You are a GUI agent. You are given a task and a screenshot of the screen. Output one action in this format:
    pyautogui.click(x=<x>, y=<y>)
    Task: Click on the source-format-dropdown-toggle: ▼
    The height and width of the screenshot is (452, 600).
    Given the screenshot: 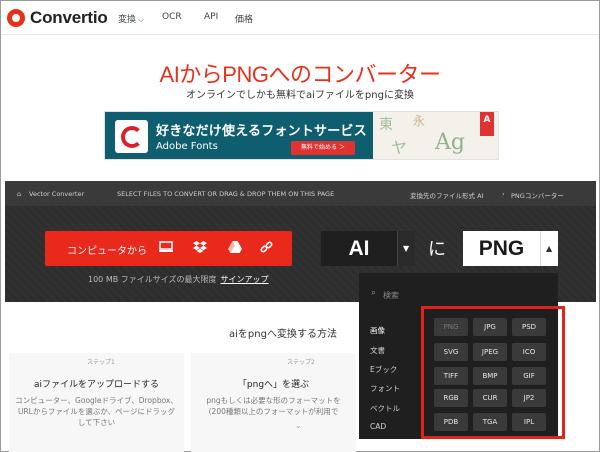 What is the action you would take?
    pyautogui.click(x=406, y=248)
    